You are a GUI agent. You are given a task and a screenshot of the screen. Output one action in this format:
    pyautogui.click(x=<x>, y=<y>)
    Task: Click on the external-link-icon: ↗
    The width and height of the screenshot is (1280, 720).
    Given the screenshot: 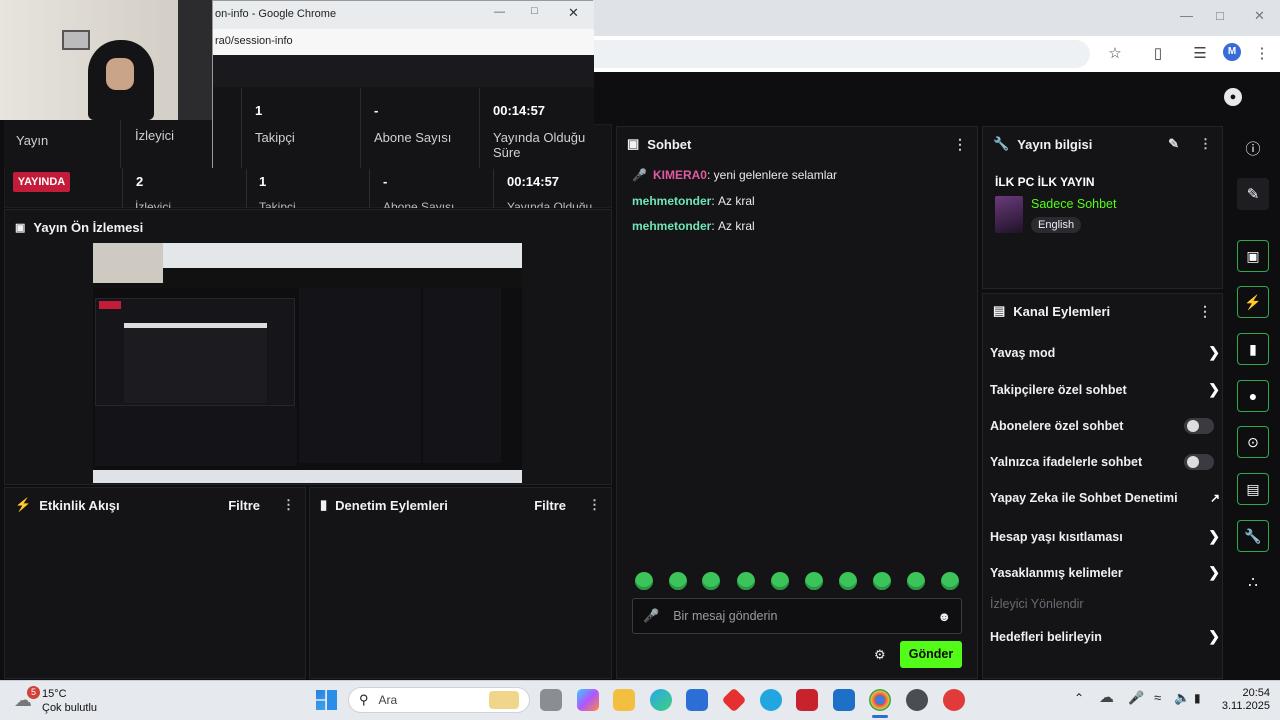 What is the action you would take?
    pyautogui.click(x=1214, y=498)
    